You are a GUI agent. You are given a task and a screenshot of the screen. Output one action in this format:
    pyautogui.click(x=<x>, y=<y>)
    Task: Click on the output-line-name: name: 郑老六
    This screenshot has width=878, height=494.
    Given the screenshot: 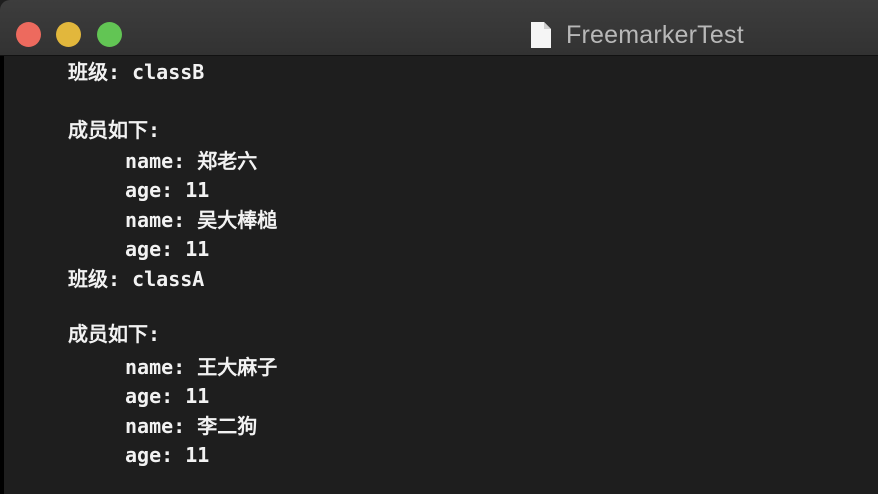 What is the action you would take?
    pyautogui.click(x=191, y=161)
    